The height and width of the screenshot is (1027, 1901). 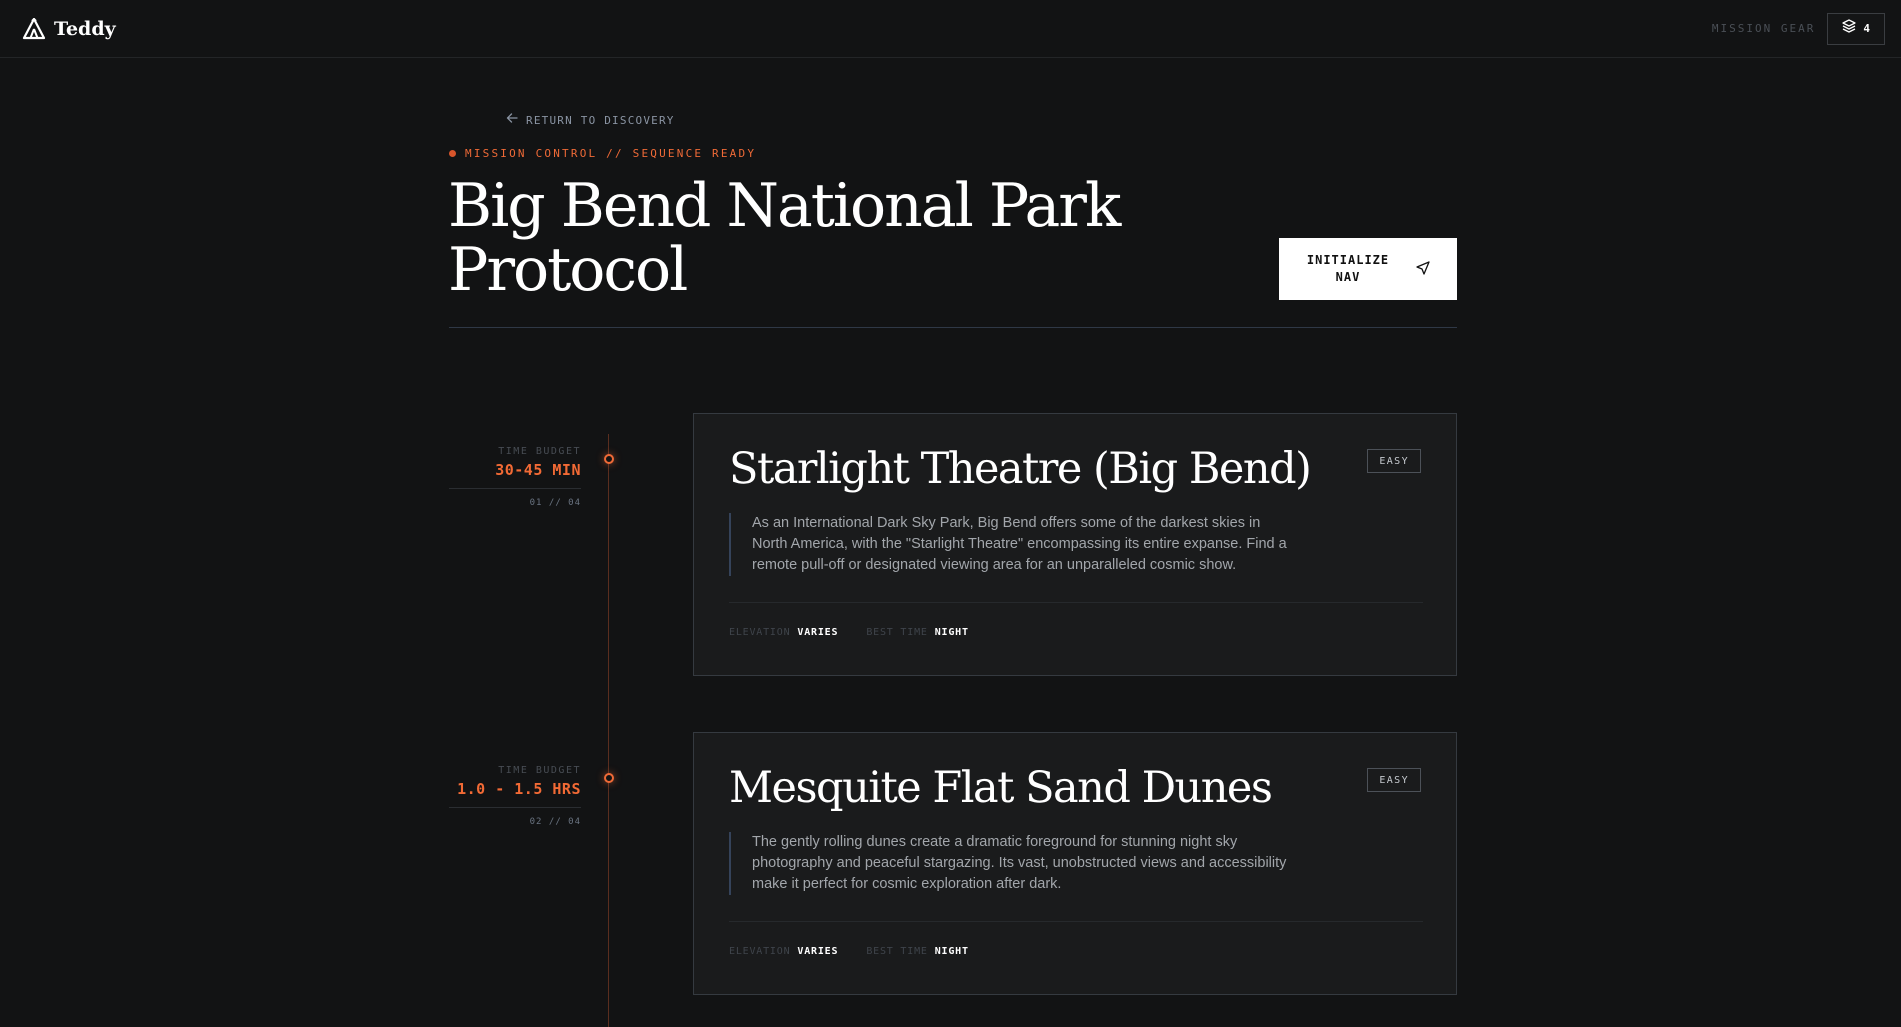 What do you see at coordinates (950, 29) in the screenshot?
I see `top-bar: Teddy MISSION GEAR 4` at bounding box center [950, 29].